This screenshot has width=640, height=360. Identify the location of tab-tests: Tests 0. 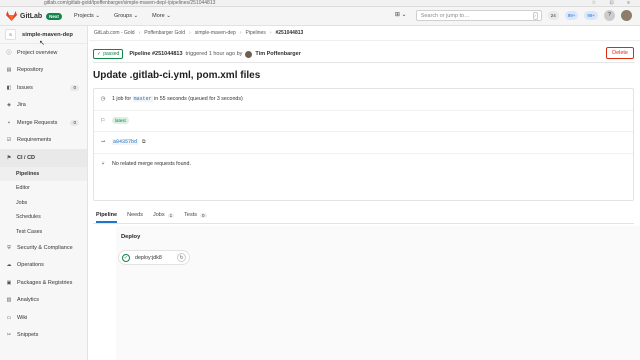
(195, 217).